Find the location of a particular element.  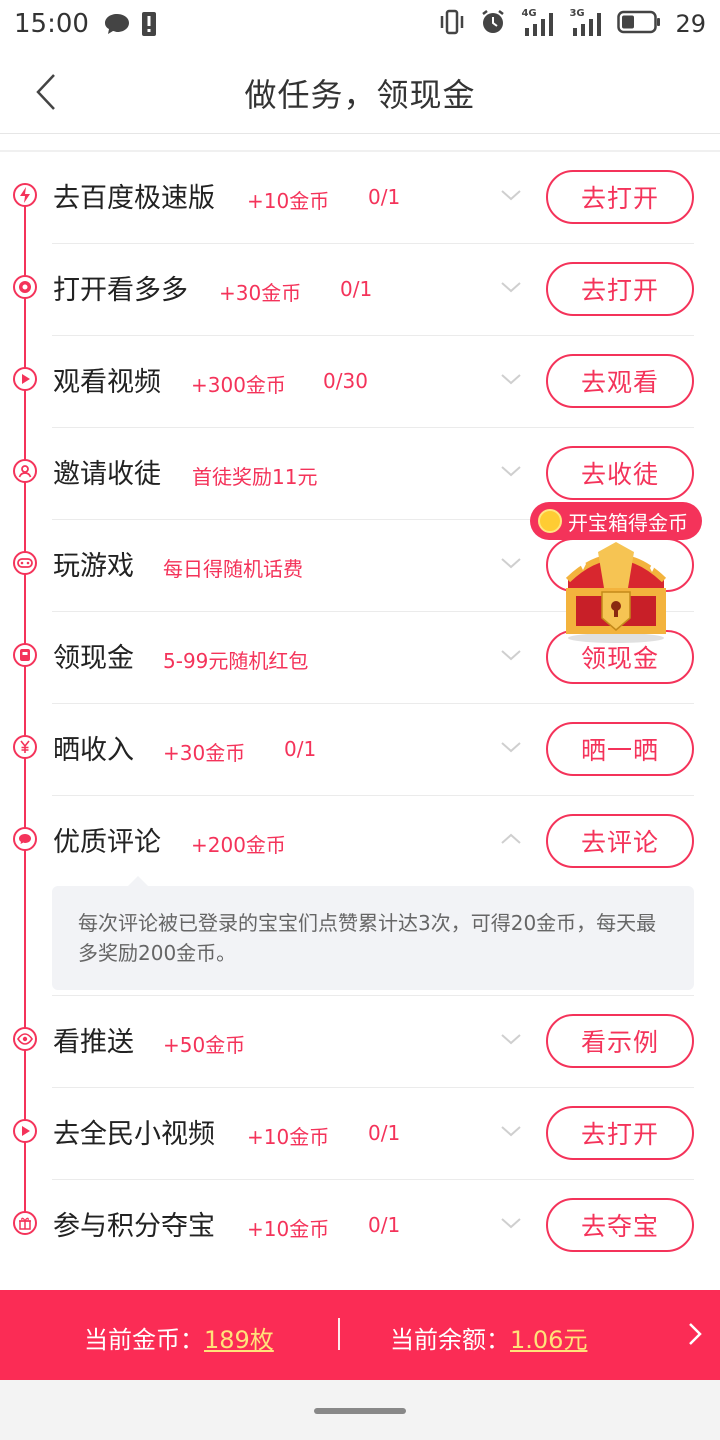

signal-4g-icon: 4G is located at coordinates (538, 23).